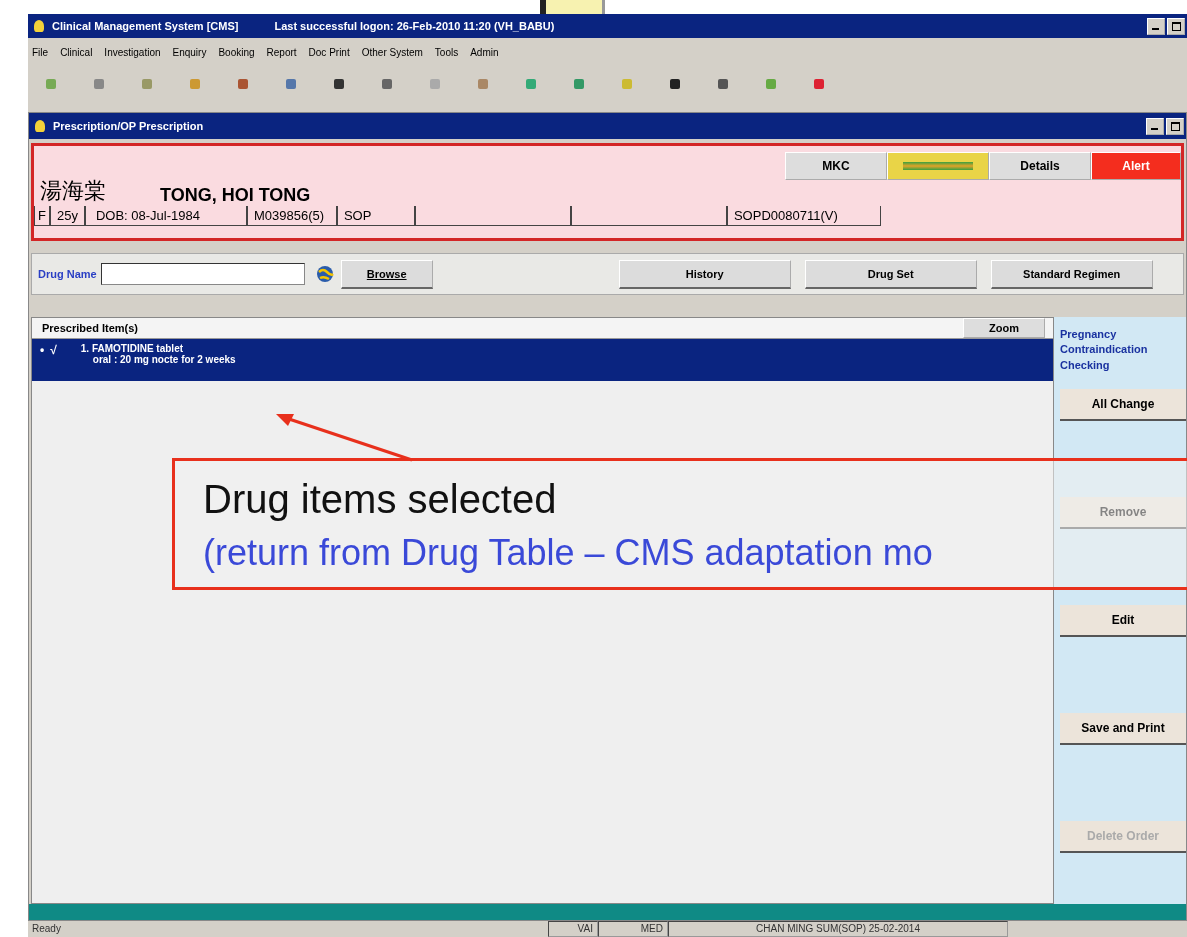  I want to click on tick-text: √, so click(53, 350).